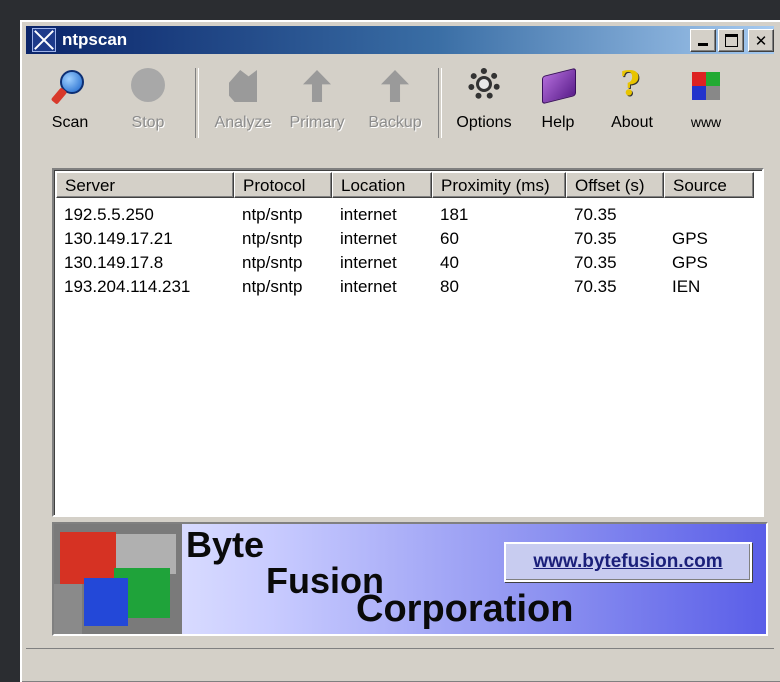 This screenshot has height=682, width=780. I want to click on help-button: Help, so click(558, 109).